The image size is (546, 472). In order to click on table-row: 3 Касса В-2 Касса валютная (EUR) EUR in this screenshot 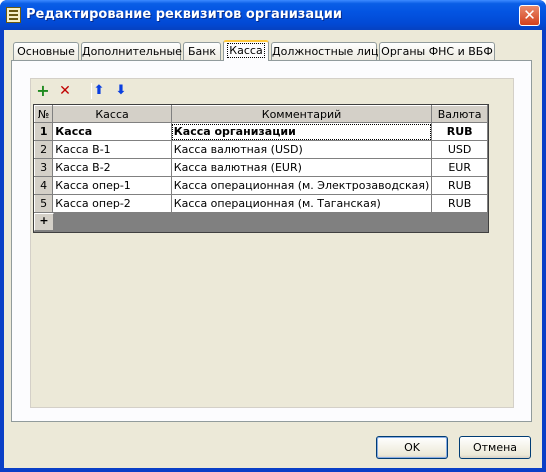, I will do `click(260, 167)`.